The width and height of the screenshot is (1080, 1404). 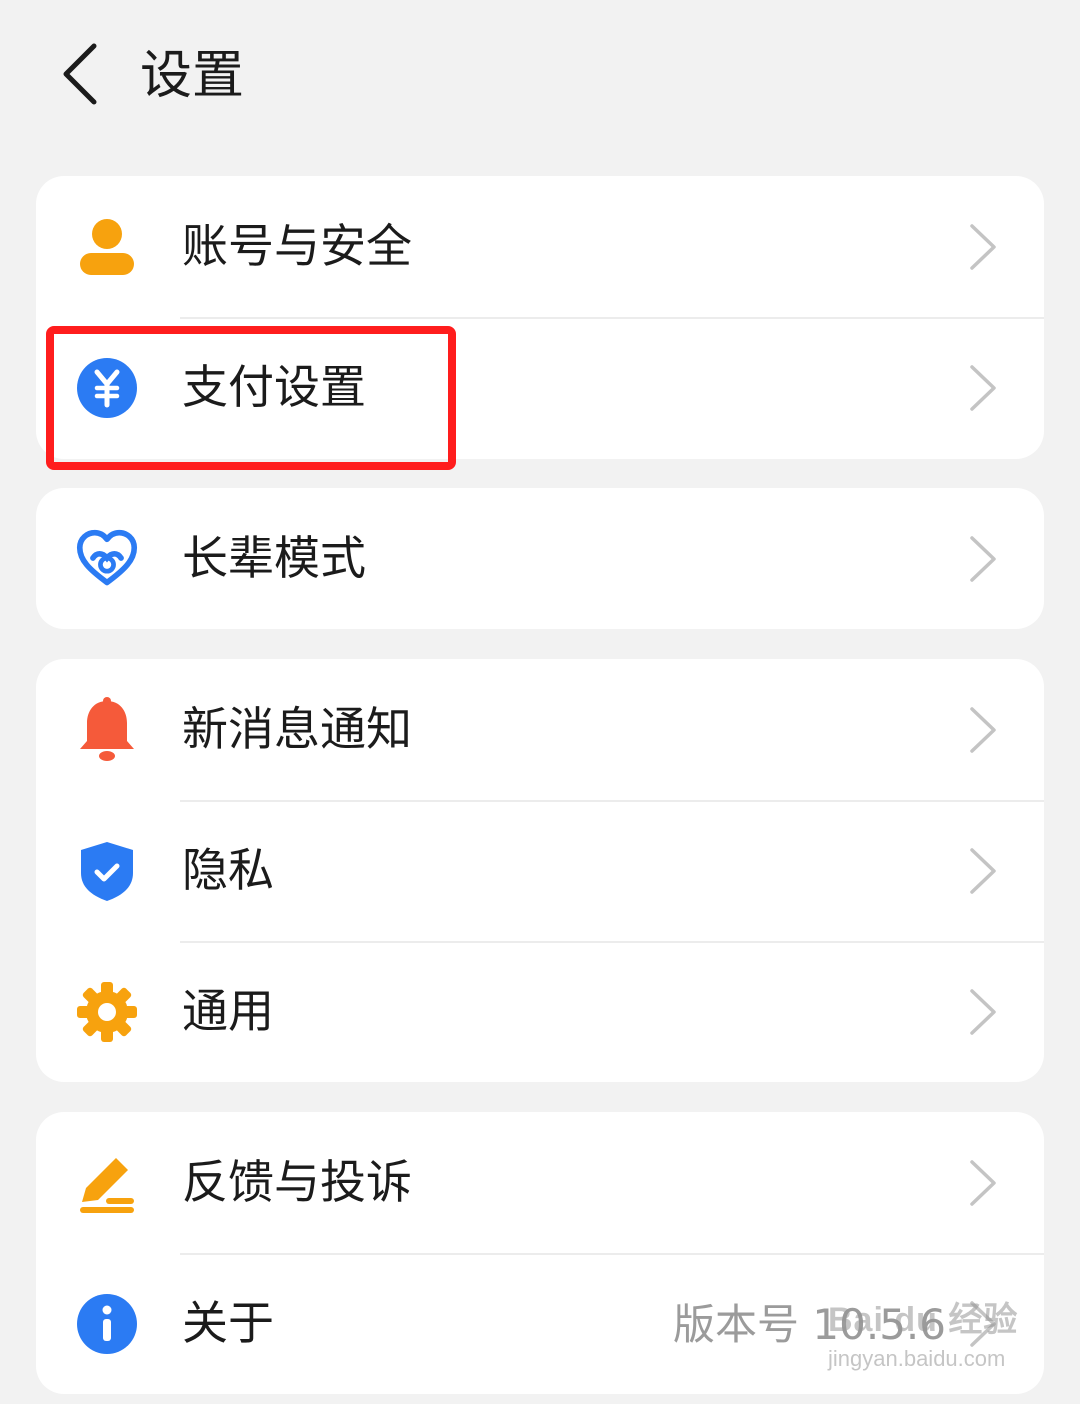 I want to click on settings-item-label: 支付设置, so click(x=274, y=387).